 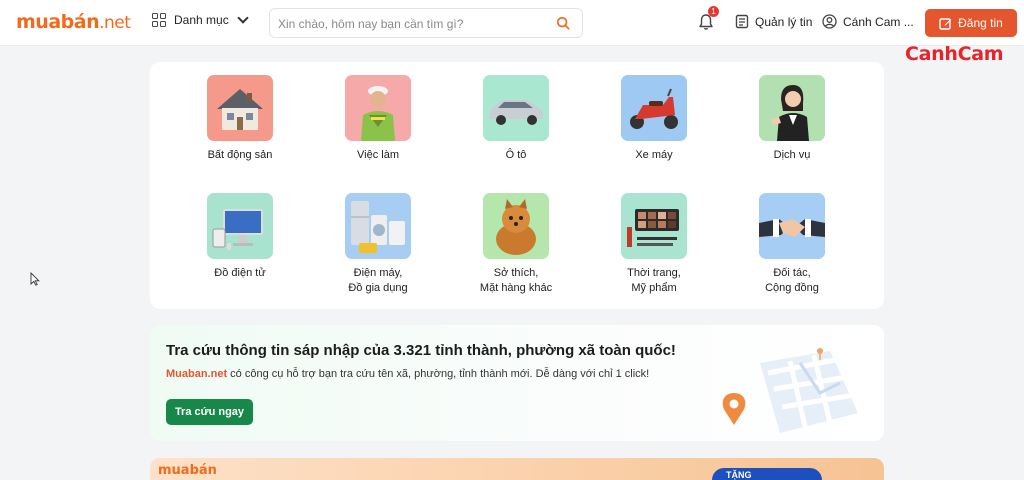 What do you see at coordinates (516, 155) in the screenshot?
I see `category-label: Ô tô` at bounding box center [516, 155].